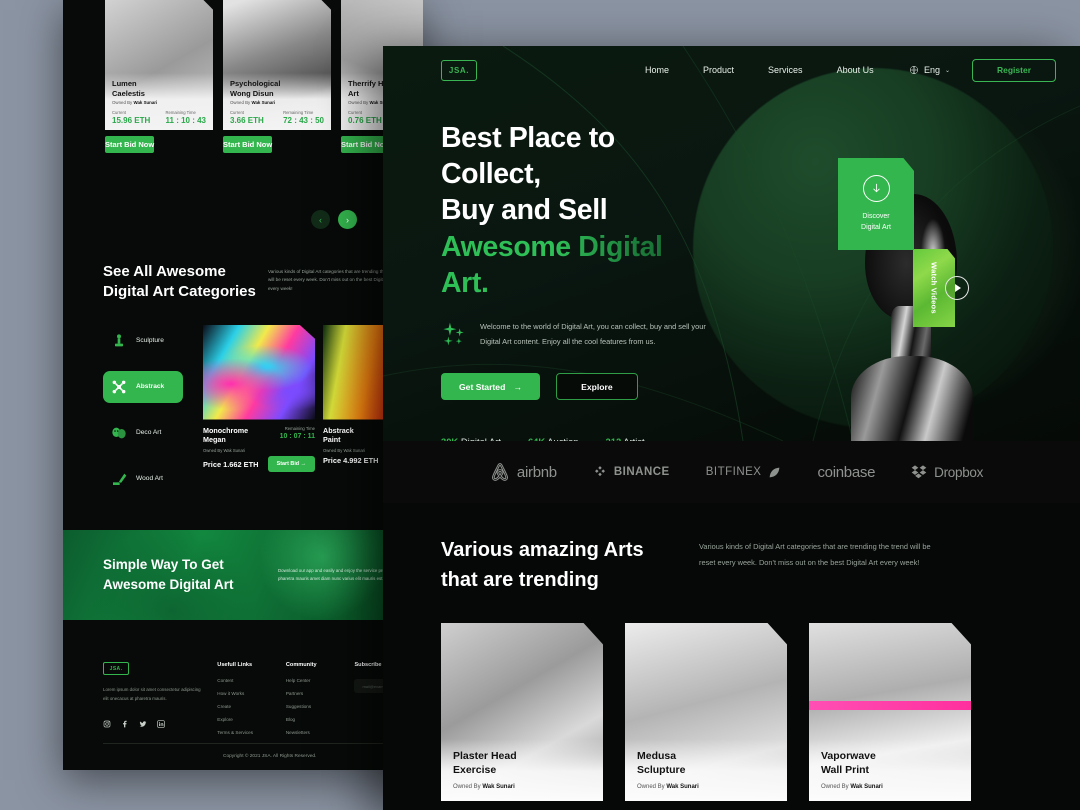  Describe the element at coordinates (251, 693) in the screenshot. I see `footer-link: How it Works` at that location.